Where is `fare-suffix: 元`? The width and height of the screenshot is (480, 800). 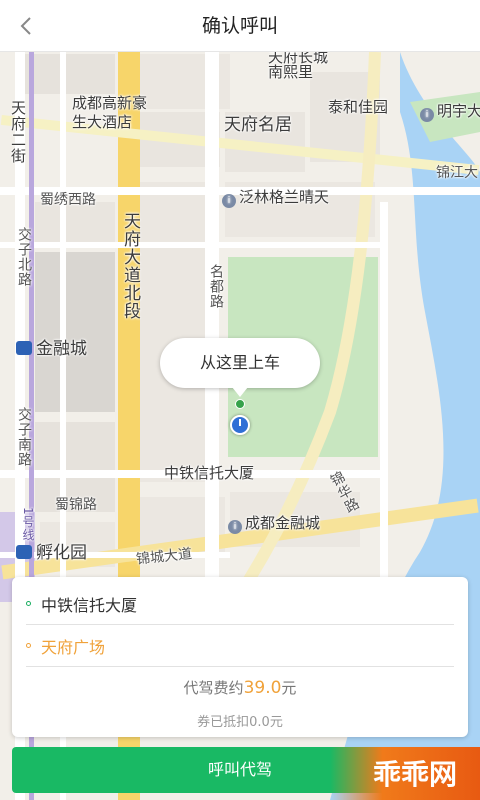
fare-suffix: 元 is located at coordinates (289, 688).